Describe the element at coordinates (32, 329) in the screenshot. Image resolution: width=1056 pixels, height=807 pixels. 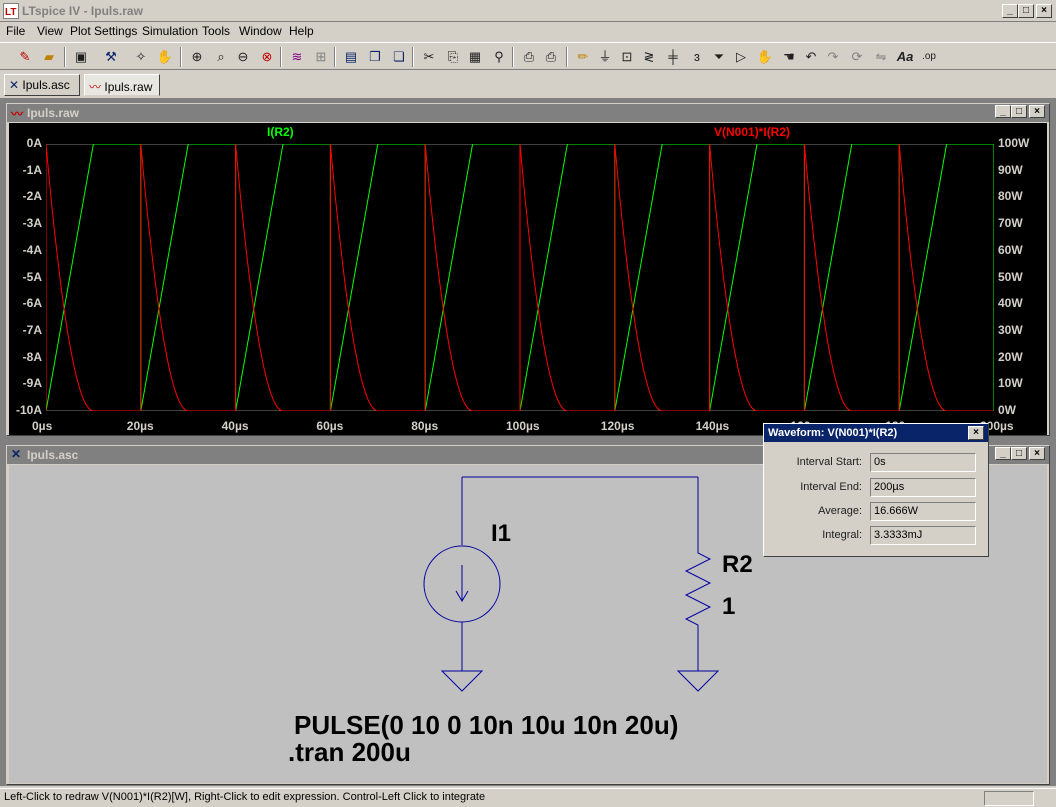
I see `left-tick-label: -7A` at that location.